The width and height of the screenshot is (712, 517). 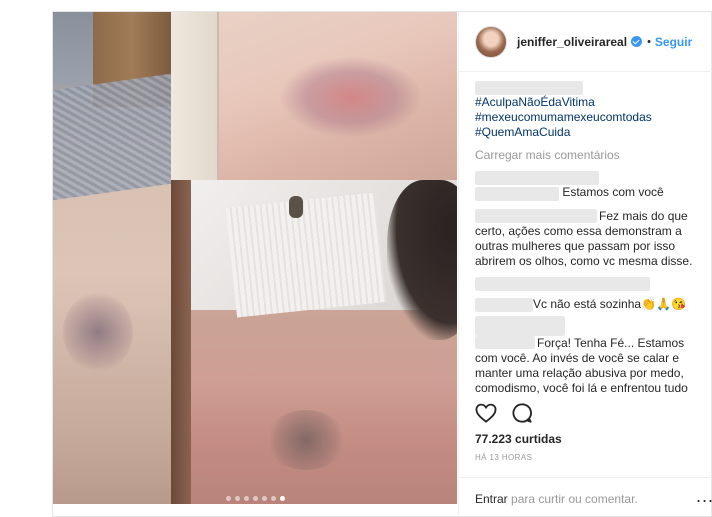 I want to click on heart-icon, so click(x=486, y=413).